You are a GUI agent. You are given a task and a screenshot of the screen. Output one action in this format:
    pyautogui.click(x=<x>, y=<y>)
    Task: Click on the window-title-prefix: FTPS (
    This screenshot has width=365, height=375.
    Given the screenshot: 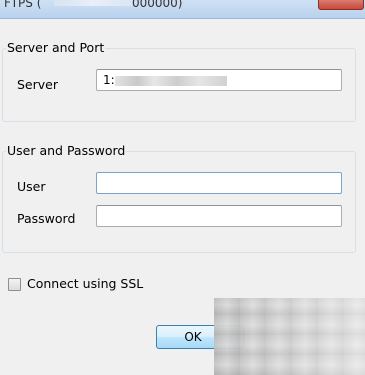 What is the action you would take?
    pyautogui.click(x=23, y=5)
    